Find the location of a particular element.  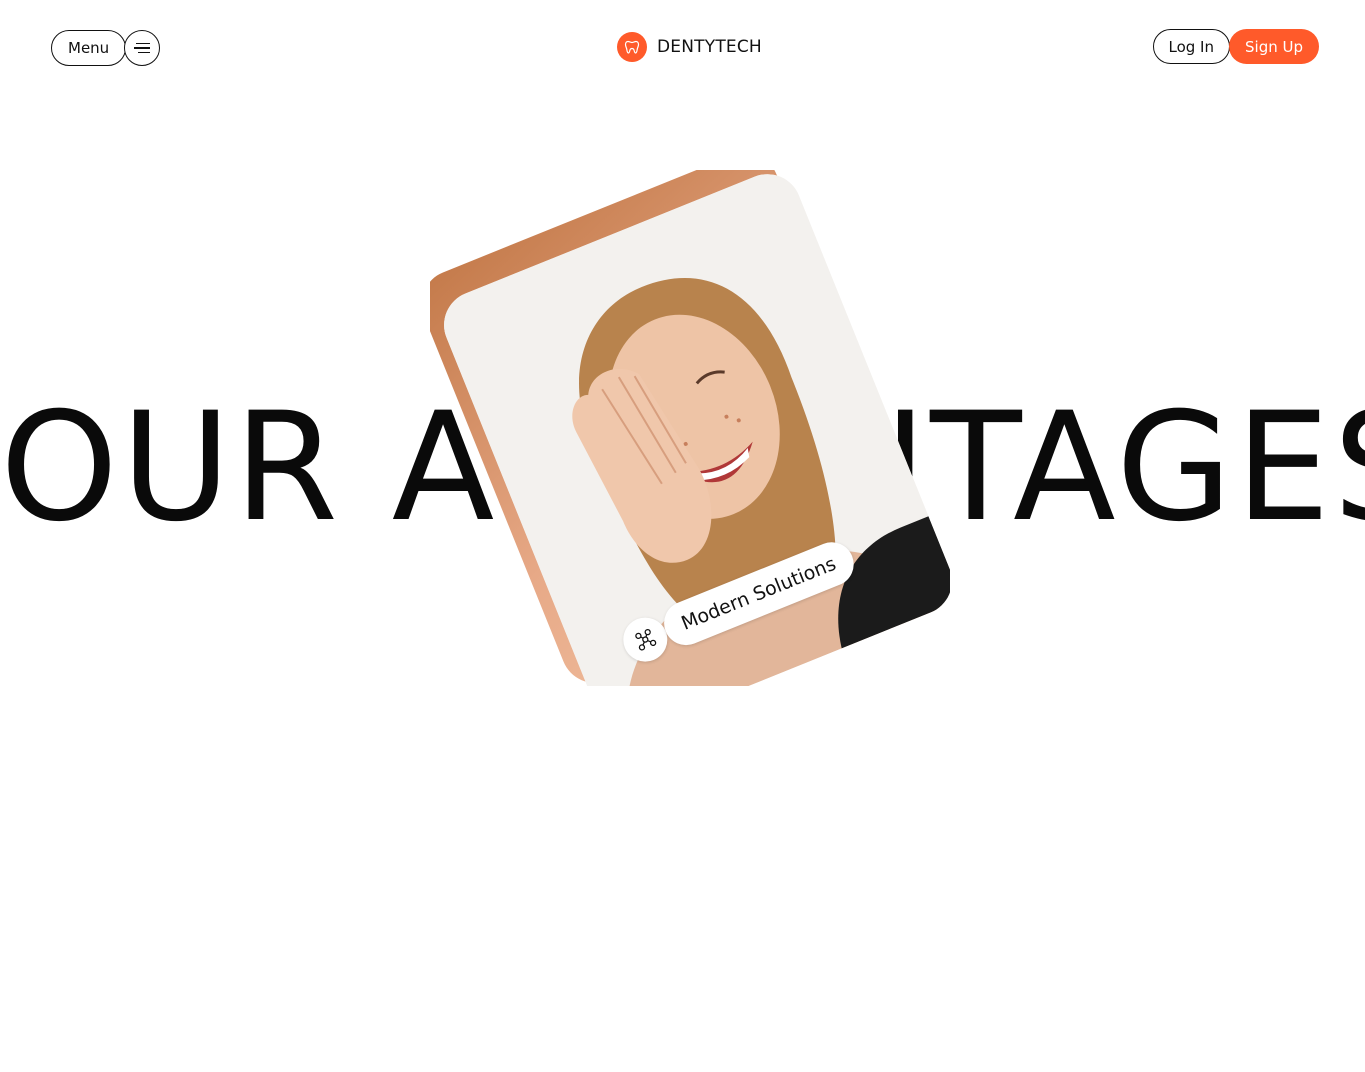

brand-logo-link: DENTYTECH is located at coordinates (689, 47).